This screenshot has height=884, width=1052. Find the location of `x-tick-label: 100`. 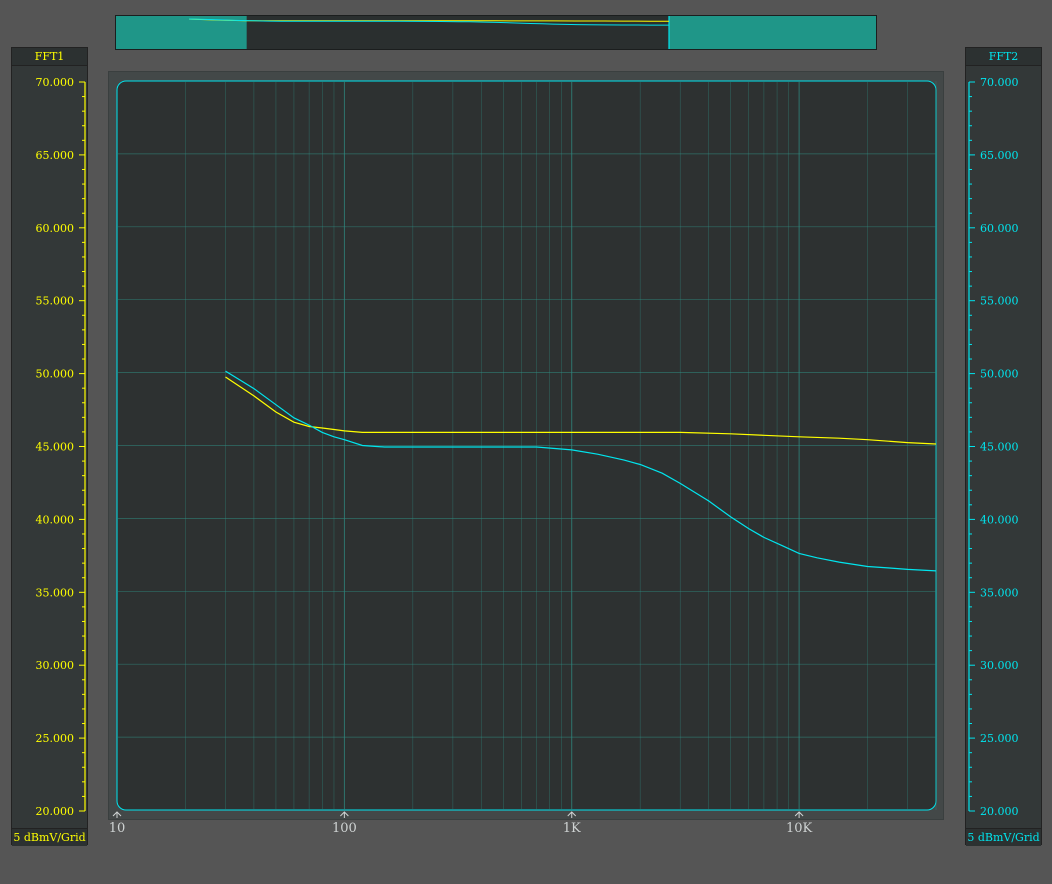

x-tick-label: 100 is located at coordinates (344, 828).